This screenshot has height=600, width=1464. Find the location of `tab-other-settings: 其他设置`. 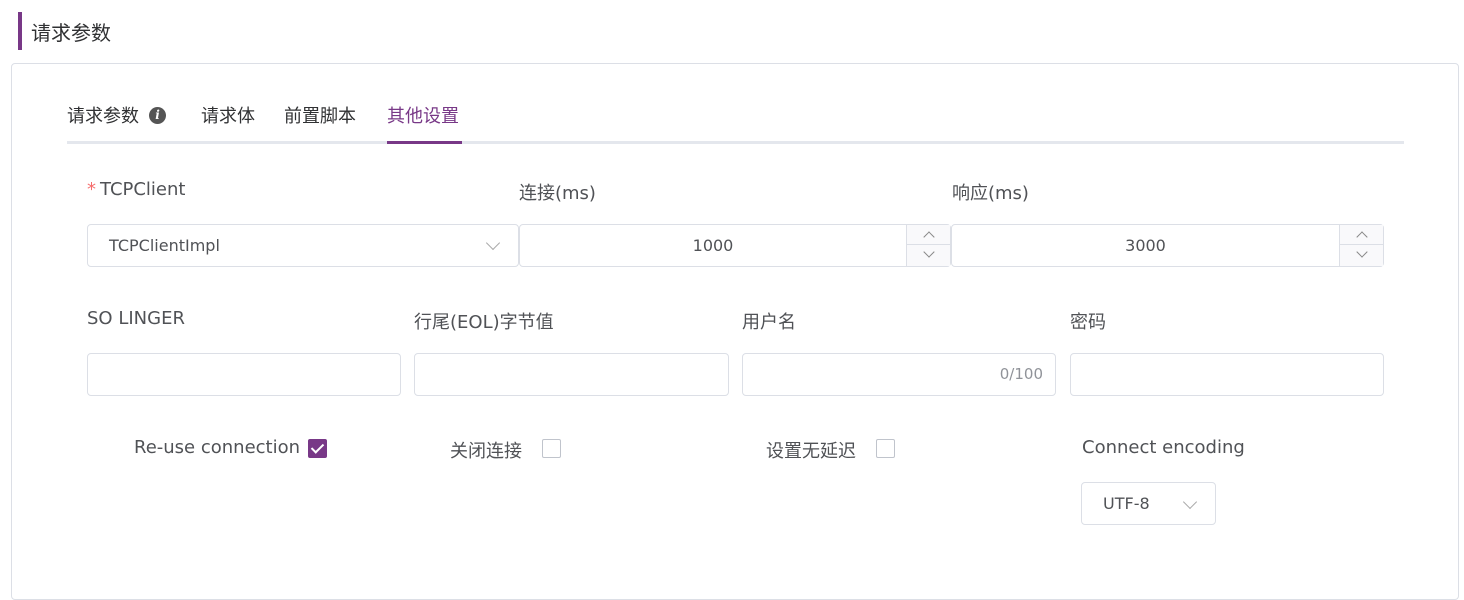

tab-other-settings: 其他设置 is located at coordinates (423, 117).